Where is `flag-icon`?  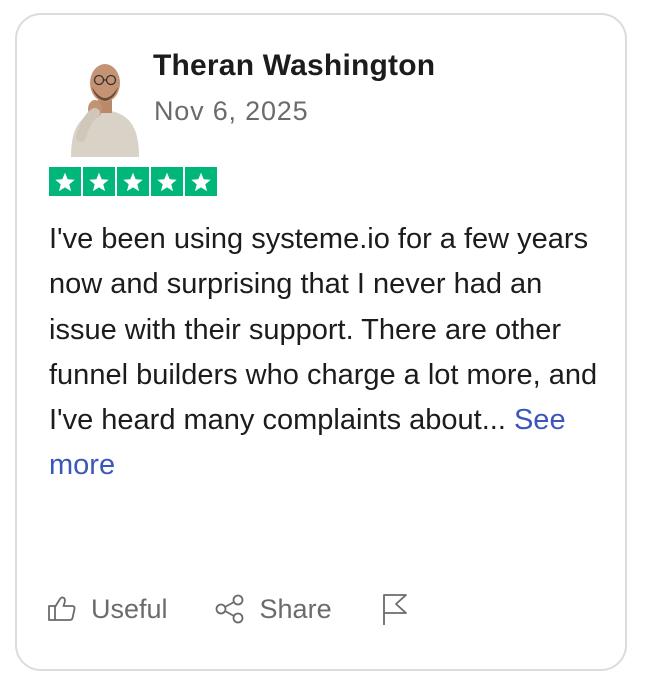
flag-icon is located at coordinates (394, 609).